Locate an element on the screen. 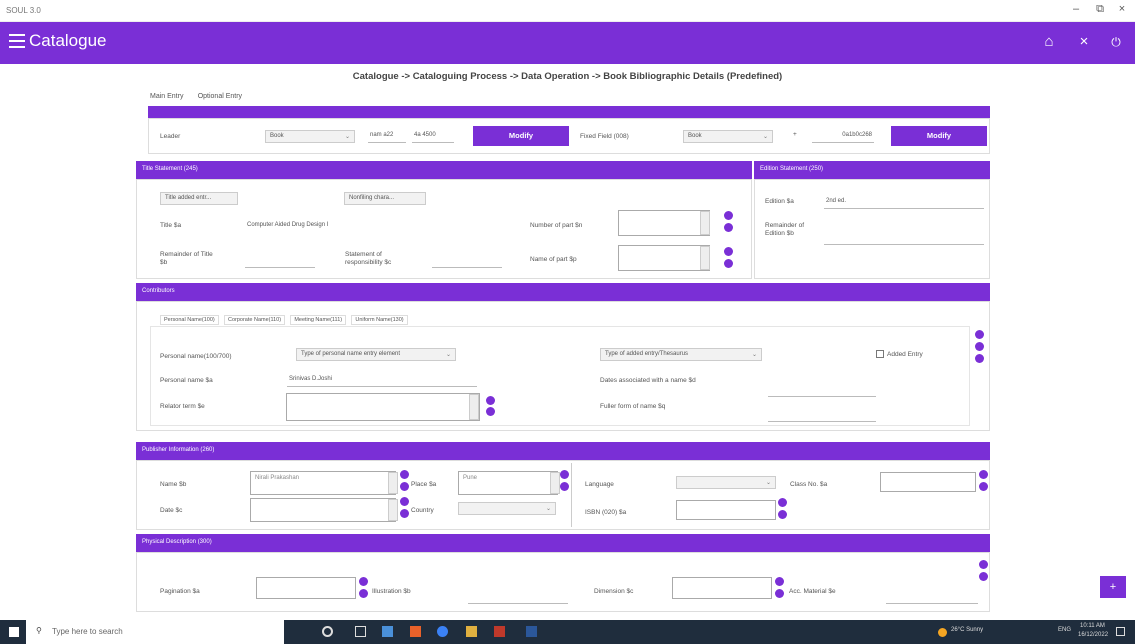 The image size is (1135, 644). add-pagination-icon is located at coordinates (363, 581).